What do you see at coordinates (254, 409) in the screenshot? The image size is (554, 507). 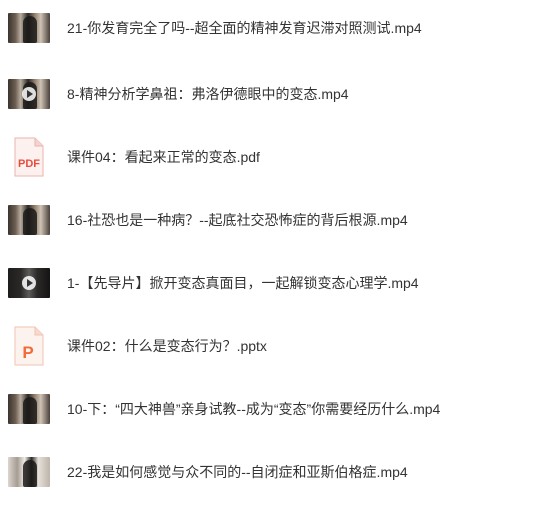 I see `file-name: 10-下：“四大神兽”亲身试教--成为“变态”你需要经历什么.mp4` at bounding box center [254, 409].